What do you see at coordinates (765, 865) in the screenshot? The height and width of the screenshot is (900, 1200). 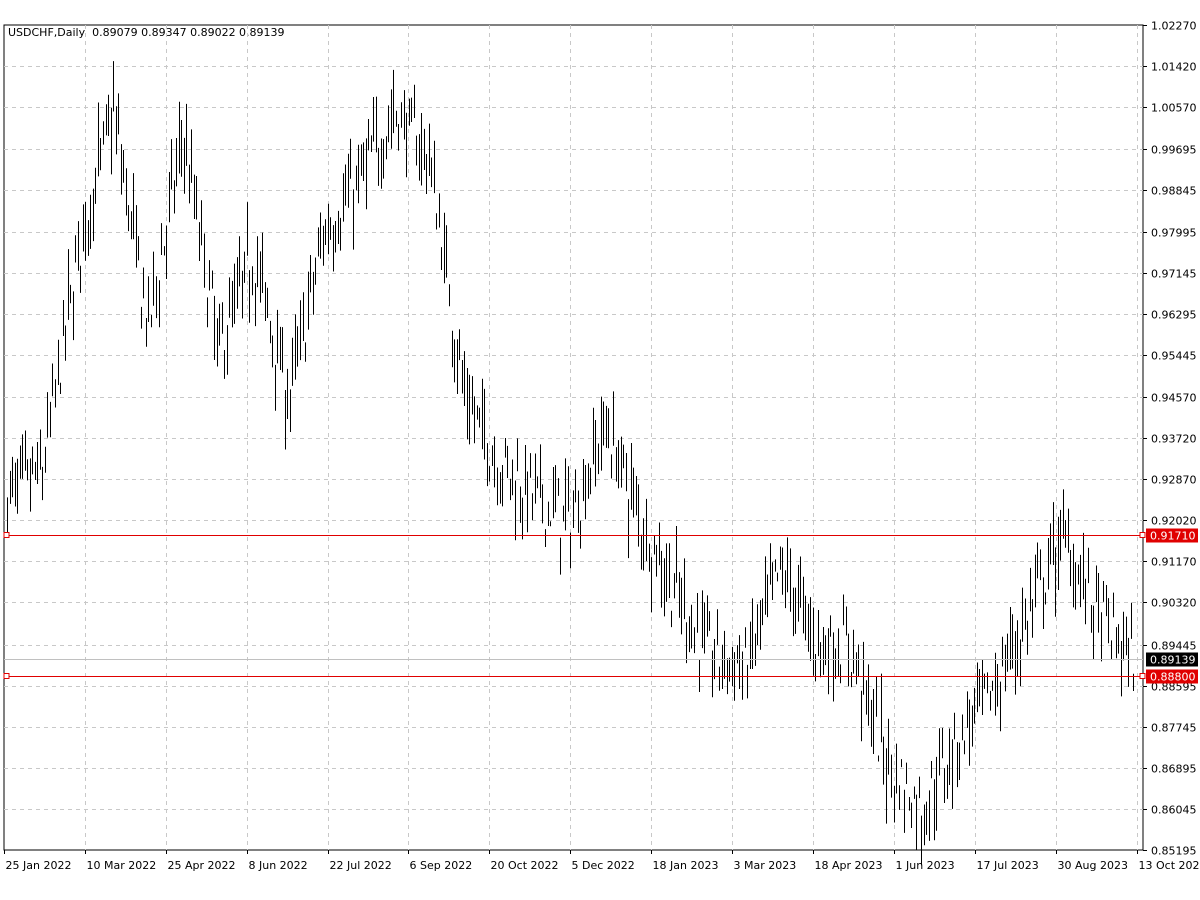 I see `x-tick-label: 3 Mar 2023` at bounding box center [765, 865].